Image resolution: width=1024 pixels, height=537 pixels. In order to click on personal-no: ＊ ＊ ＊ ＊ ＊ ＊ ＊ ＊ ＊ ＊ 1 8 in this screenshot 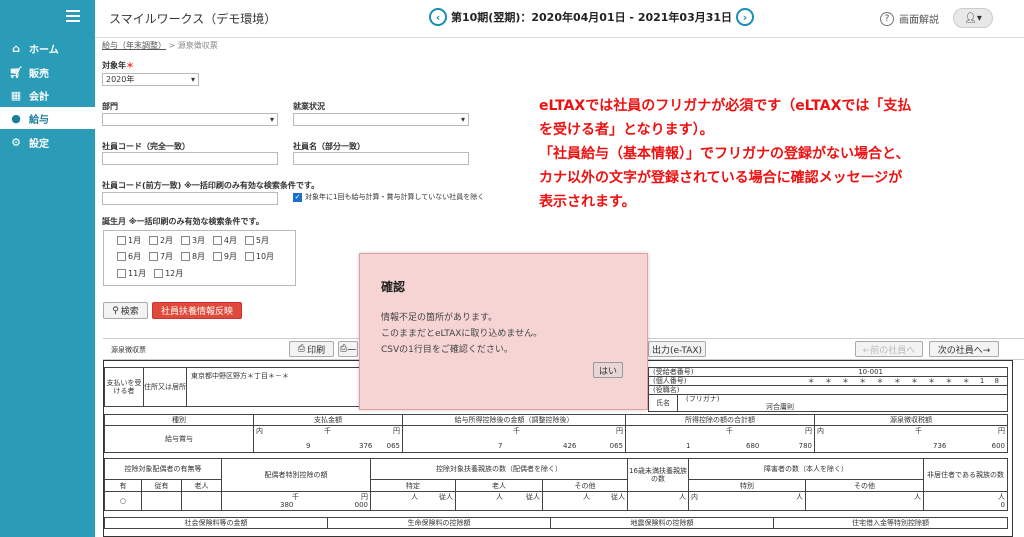, I will do `click(905, 381)`.